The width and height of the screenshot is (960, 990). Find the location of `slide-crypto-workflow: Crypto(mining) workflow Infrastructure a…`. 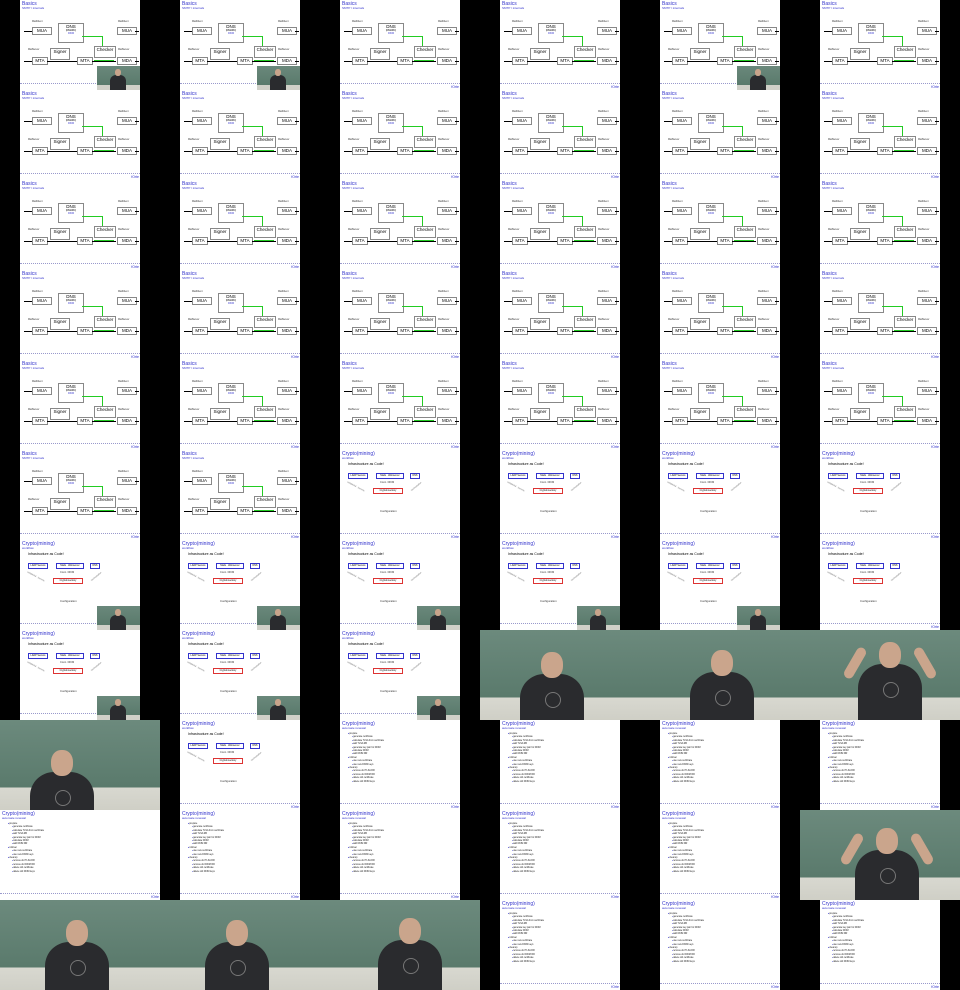

slide-crypto-workflow: Crypto(mining) workflow Infrastructure a… is located at coordinates (720, 495).